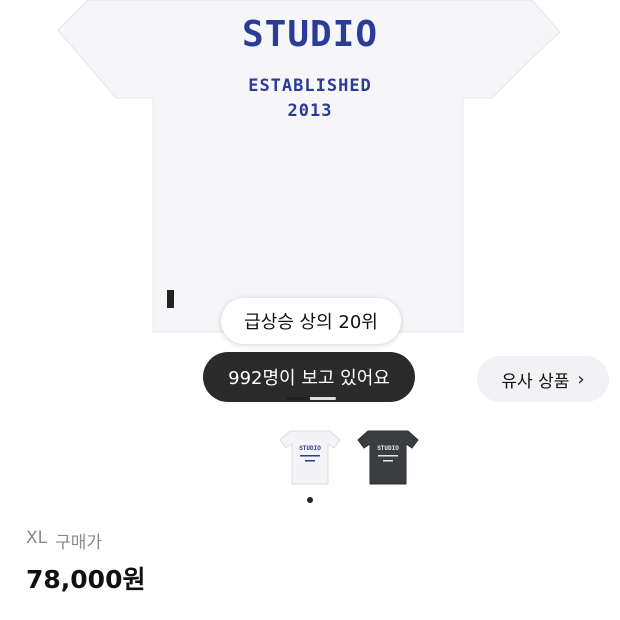  What do you see at coordinates (310, 111) in the screenshot?
I see `print-year: 2013` at bounding box center [310, 111].